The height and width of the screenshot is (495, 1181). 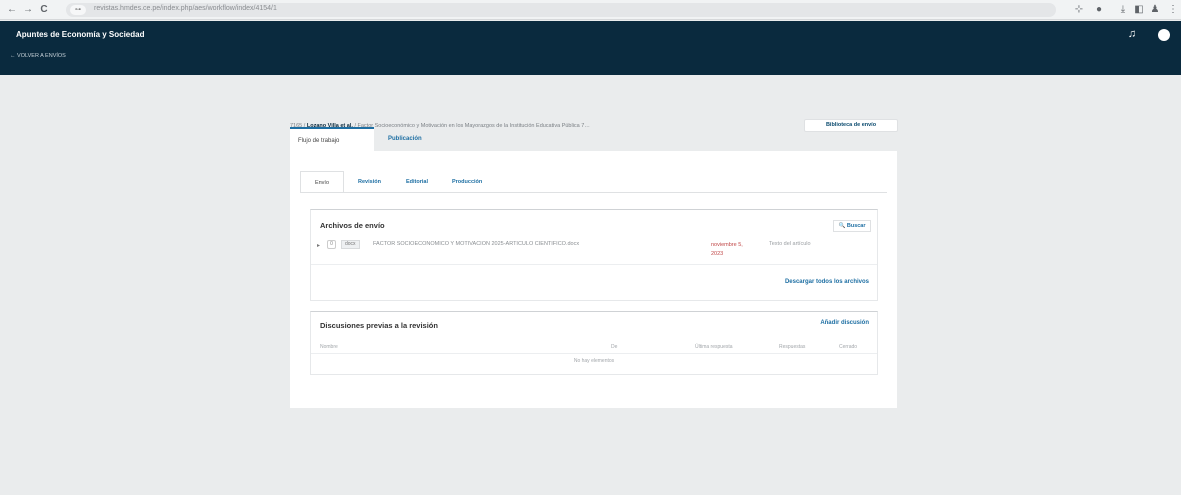 I want to click on profile-icon: ♟, so click(x=1155, y=10).